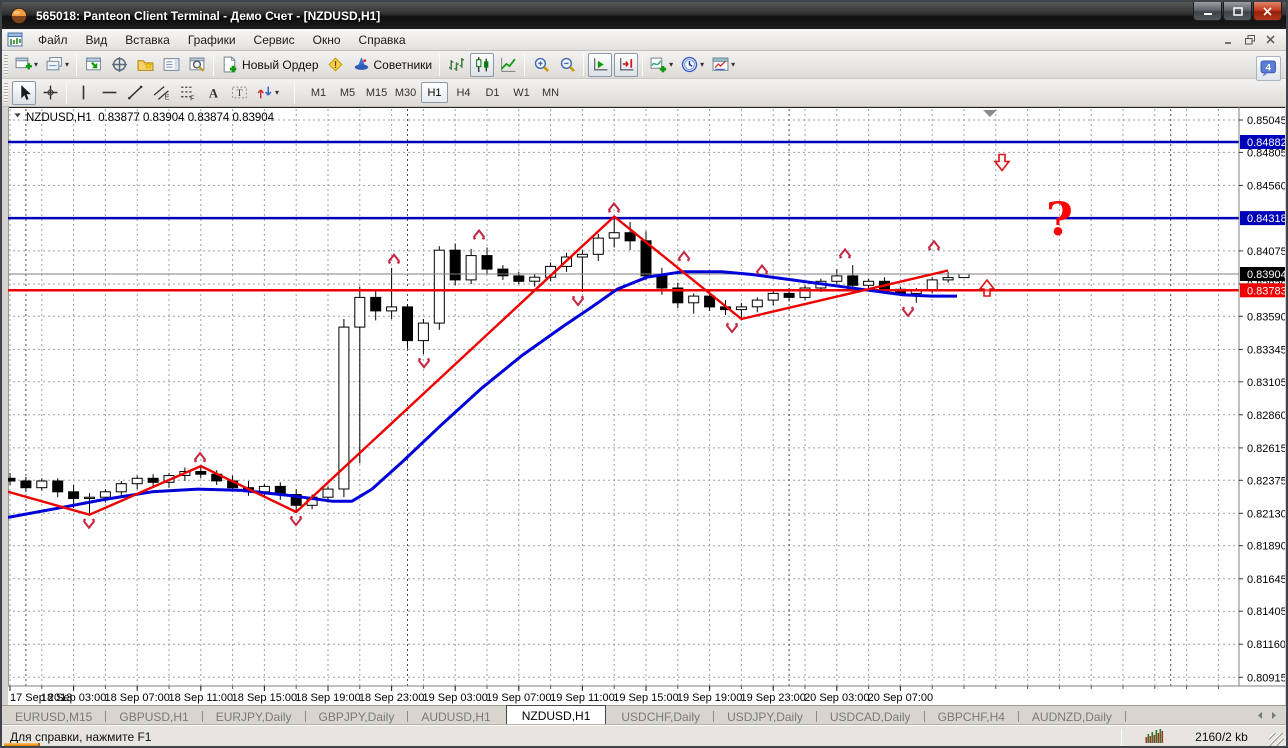 The height and width of the screenshot is (748, 1288). I want to click on chart-restore-button, so click(1249, 39).